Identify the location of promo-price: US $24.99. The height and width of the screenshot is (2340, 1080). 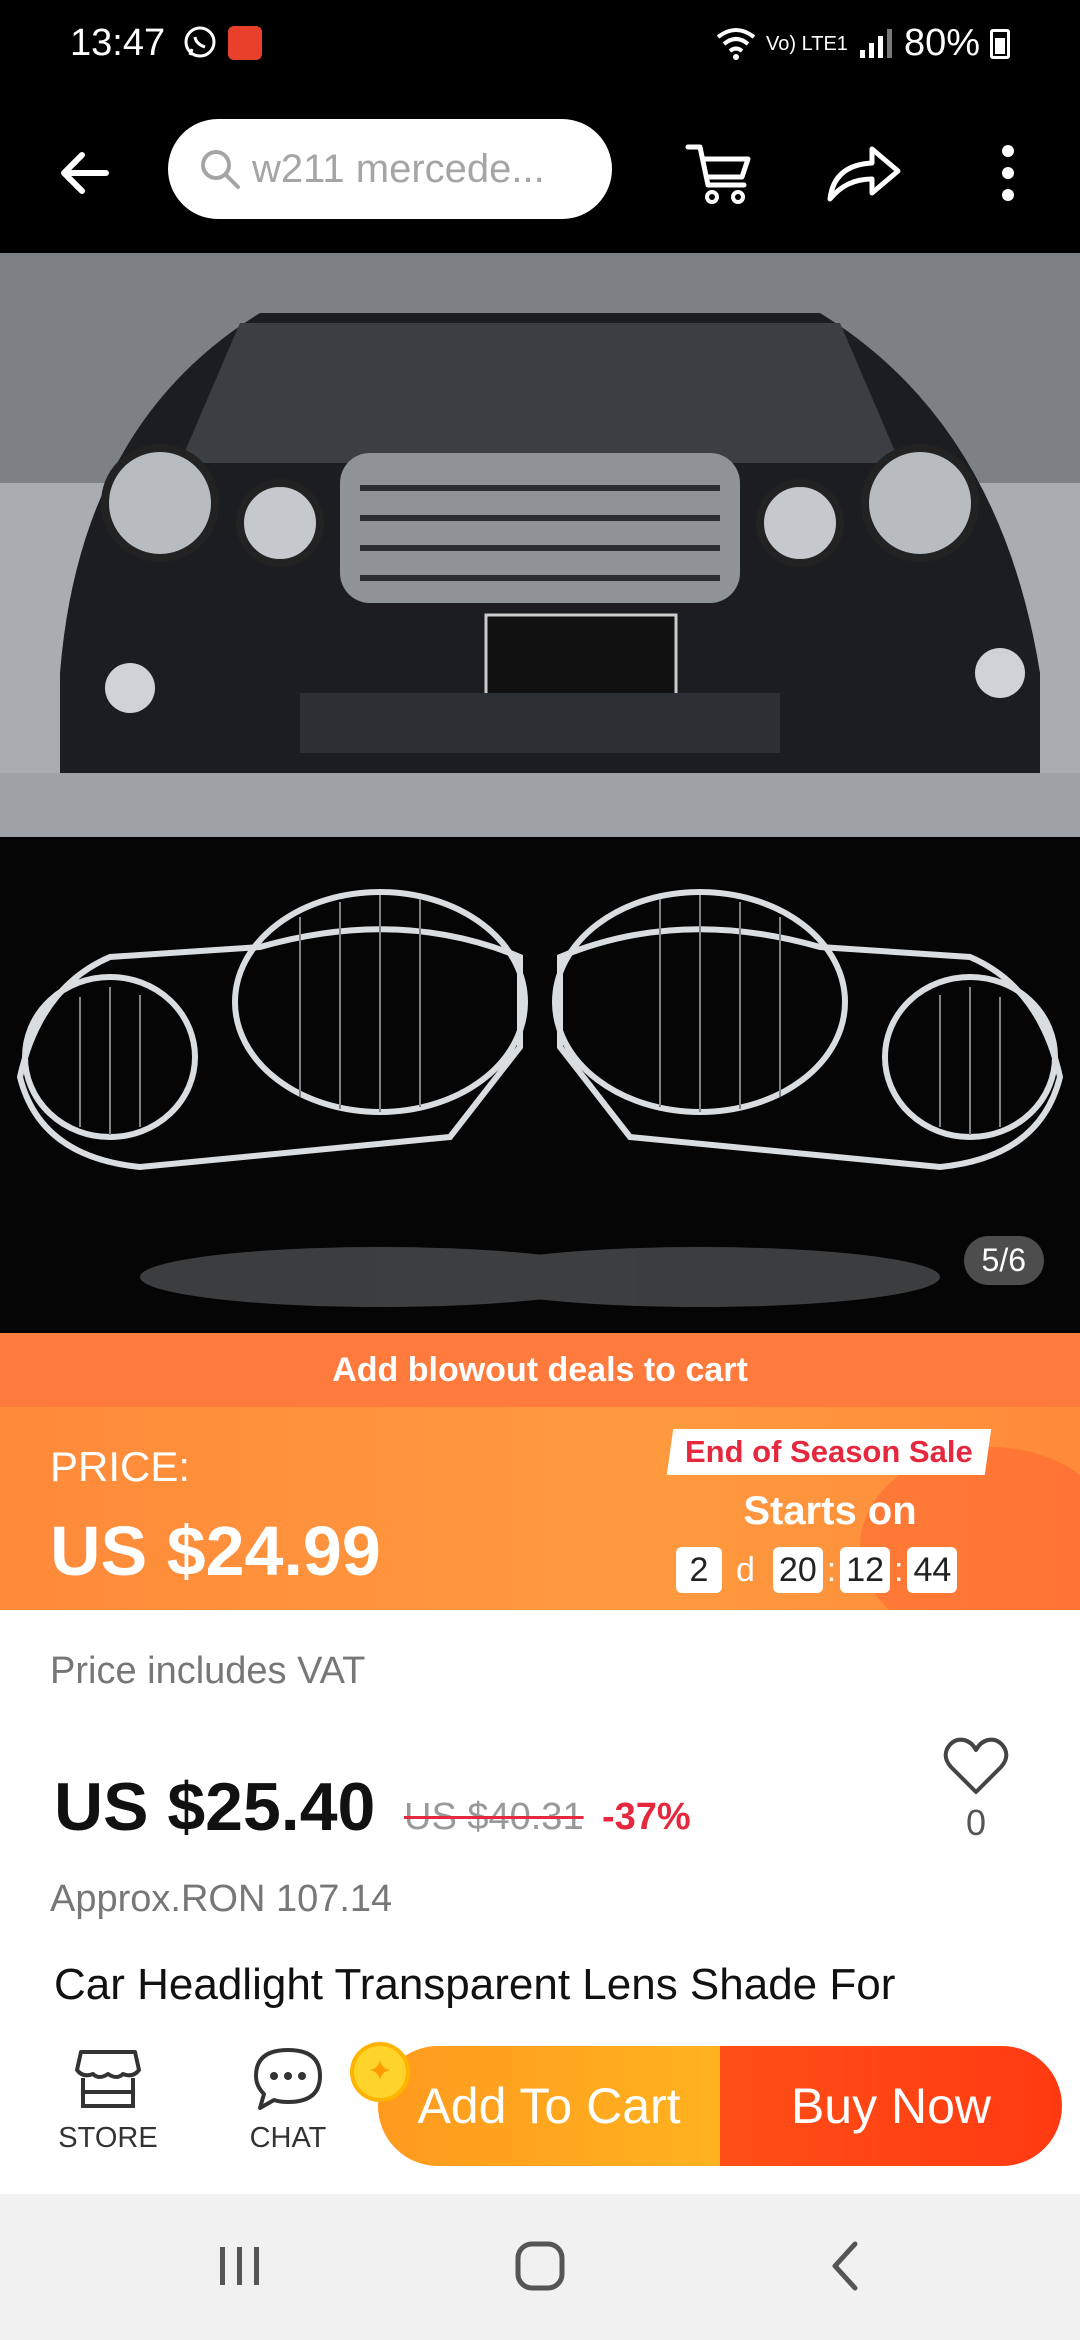
(215, 1551).